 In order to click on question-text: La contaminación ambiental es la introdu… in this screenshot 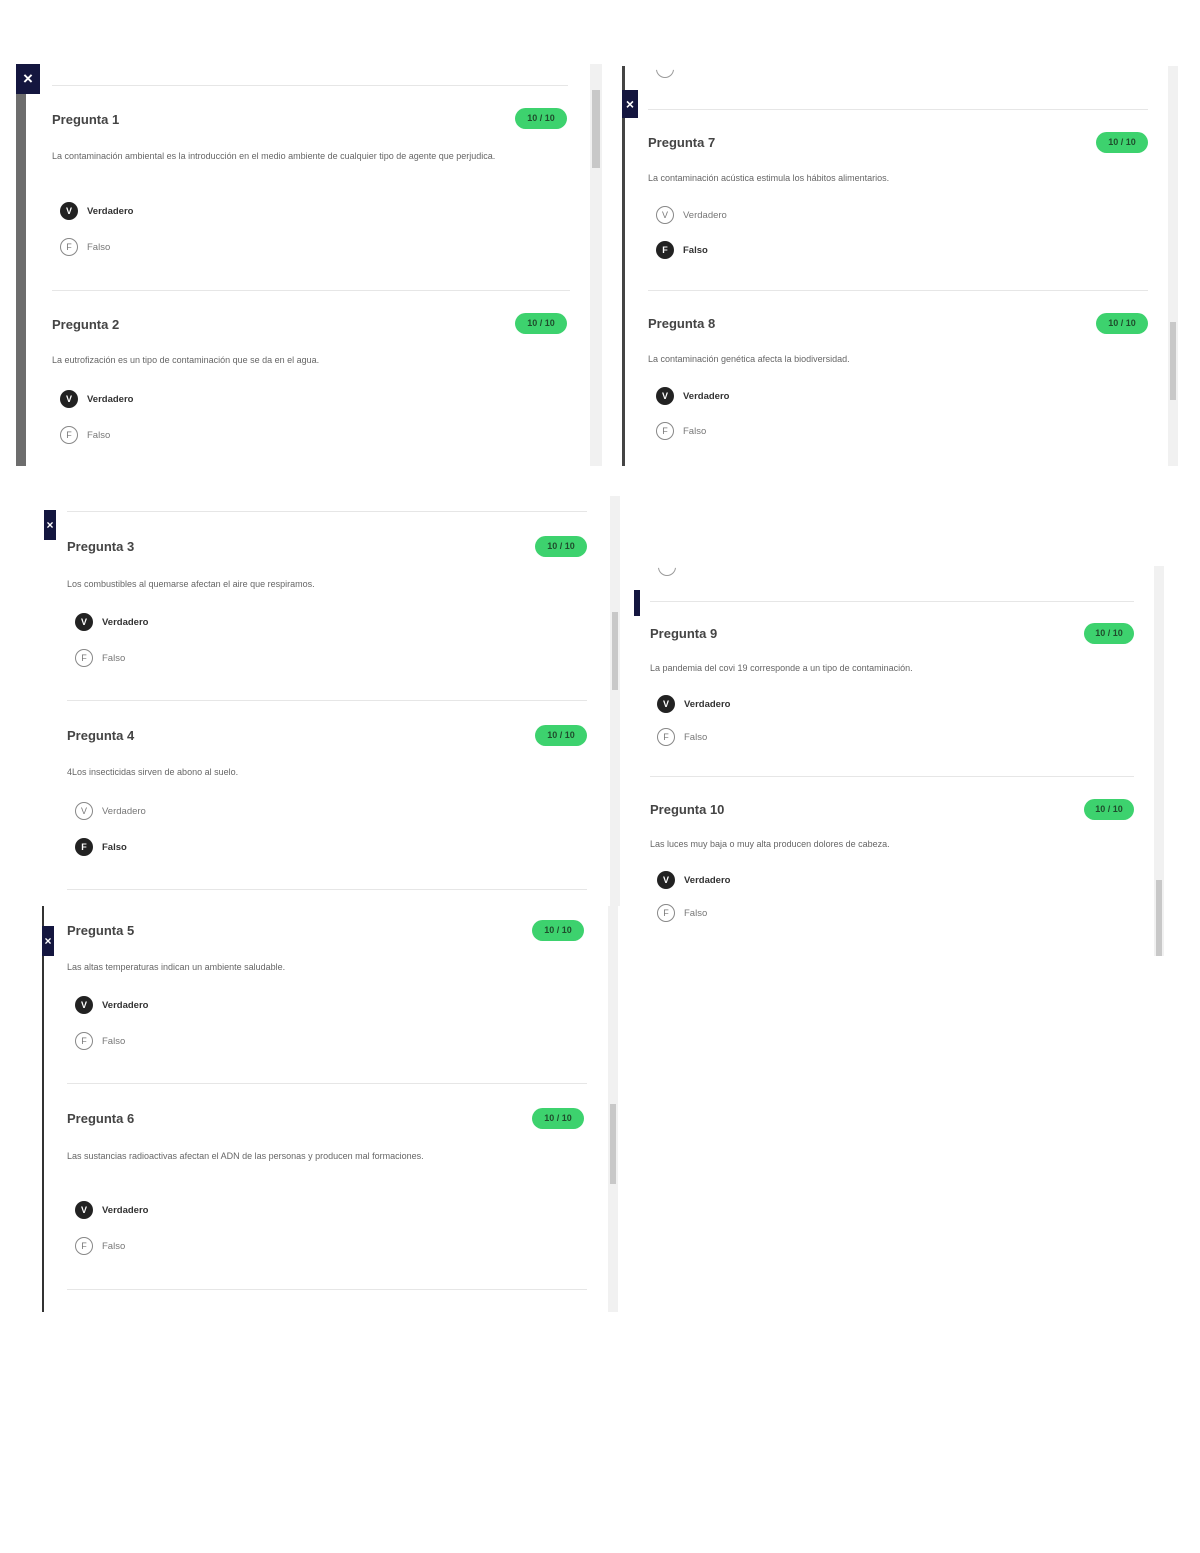, I will do `click(274, 156)`.